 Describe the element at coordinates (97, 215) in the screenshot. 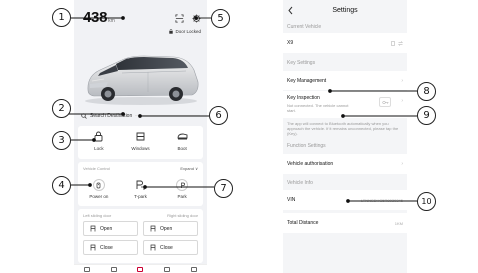

I see `left-door-title: Left sliding door` at that location.